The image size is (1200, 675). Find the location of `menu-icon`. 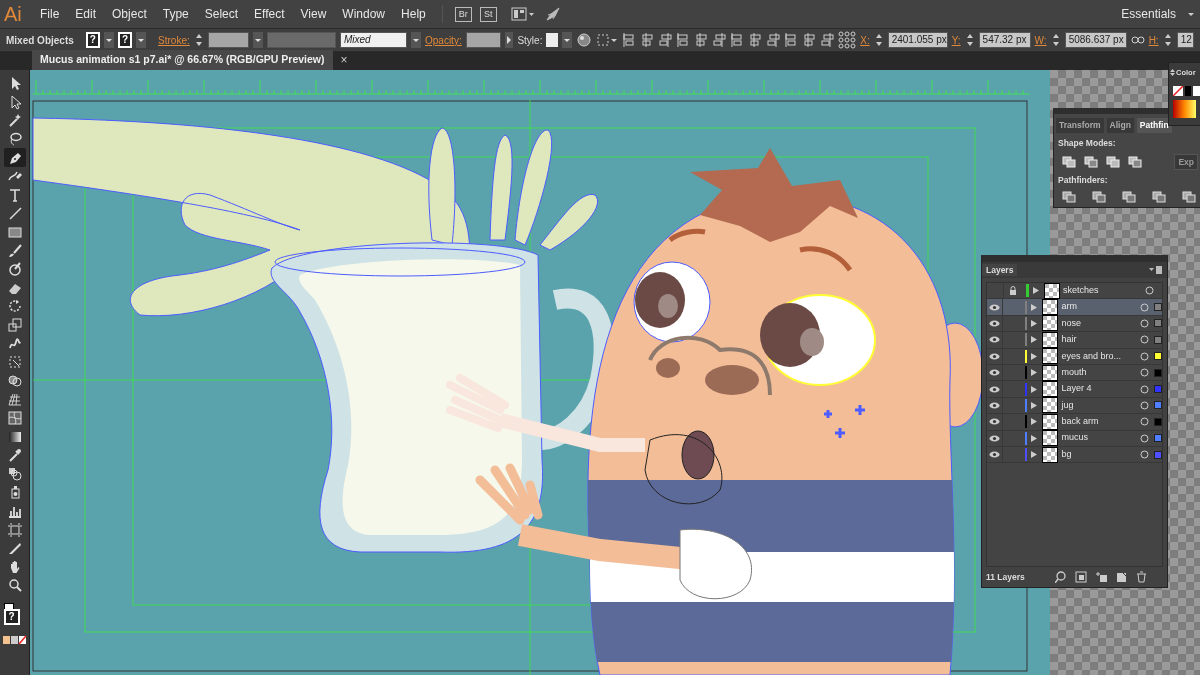

menu-icon is located at coordinates (1156, 270).